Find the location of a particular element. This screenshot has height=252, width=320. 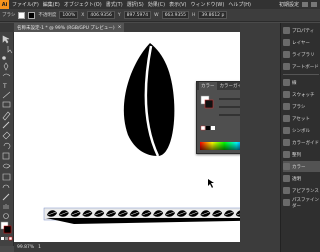

y-field: 897.5974 is located at coordinates (137, 15).